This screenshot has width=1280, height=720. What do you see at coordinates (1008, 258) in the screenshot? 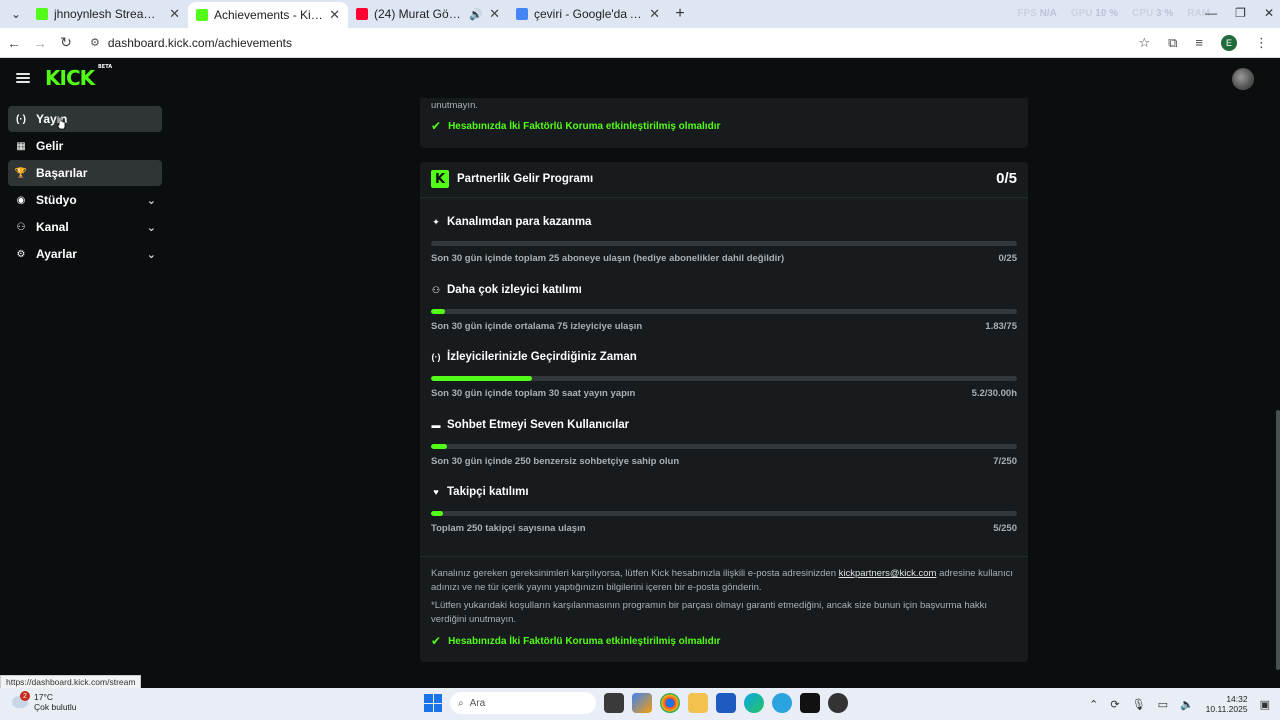
I see `goal-value: 0/25` at bounding box center [1008, 258].